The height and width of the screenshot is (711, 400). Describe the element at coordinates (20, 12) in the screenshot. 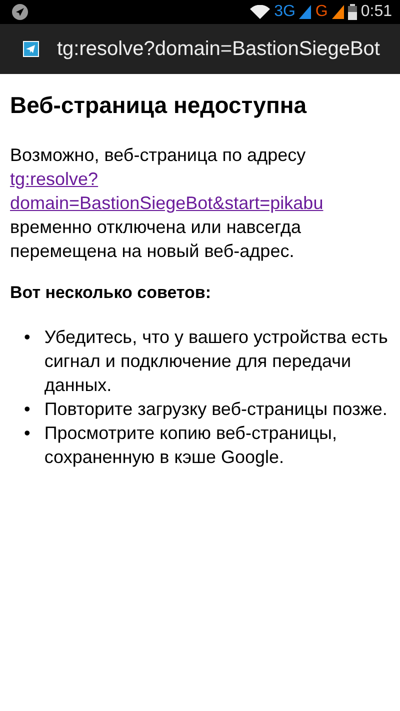

I see `location-icon` at that location.